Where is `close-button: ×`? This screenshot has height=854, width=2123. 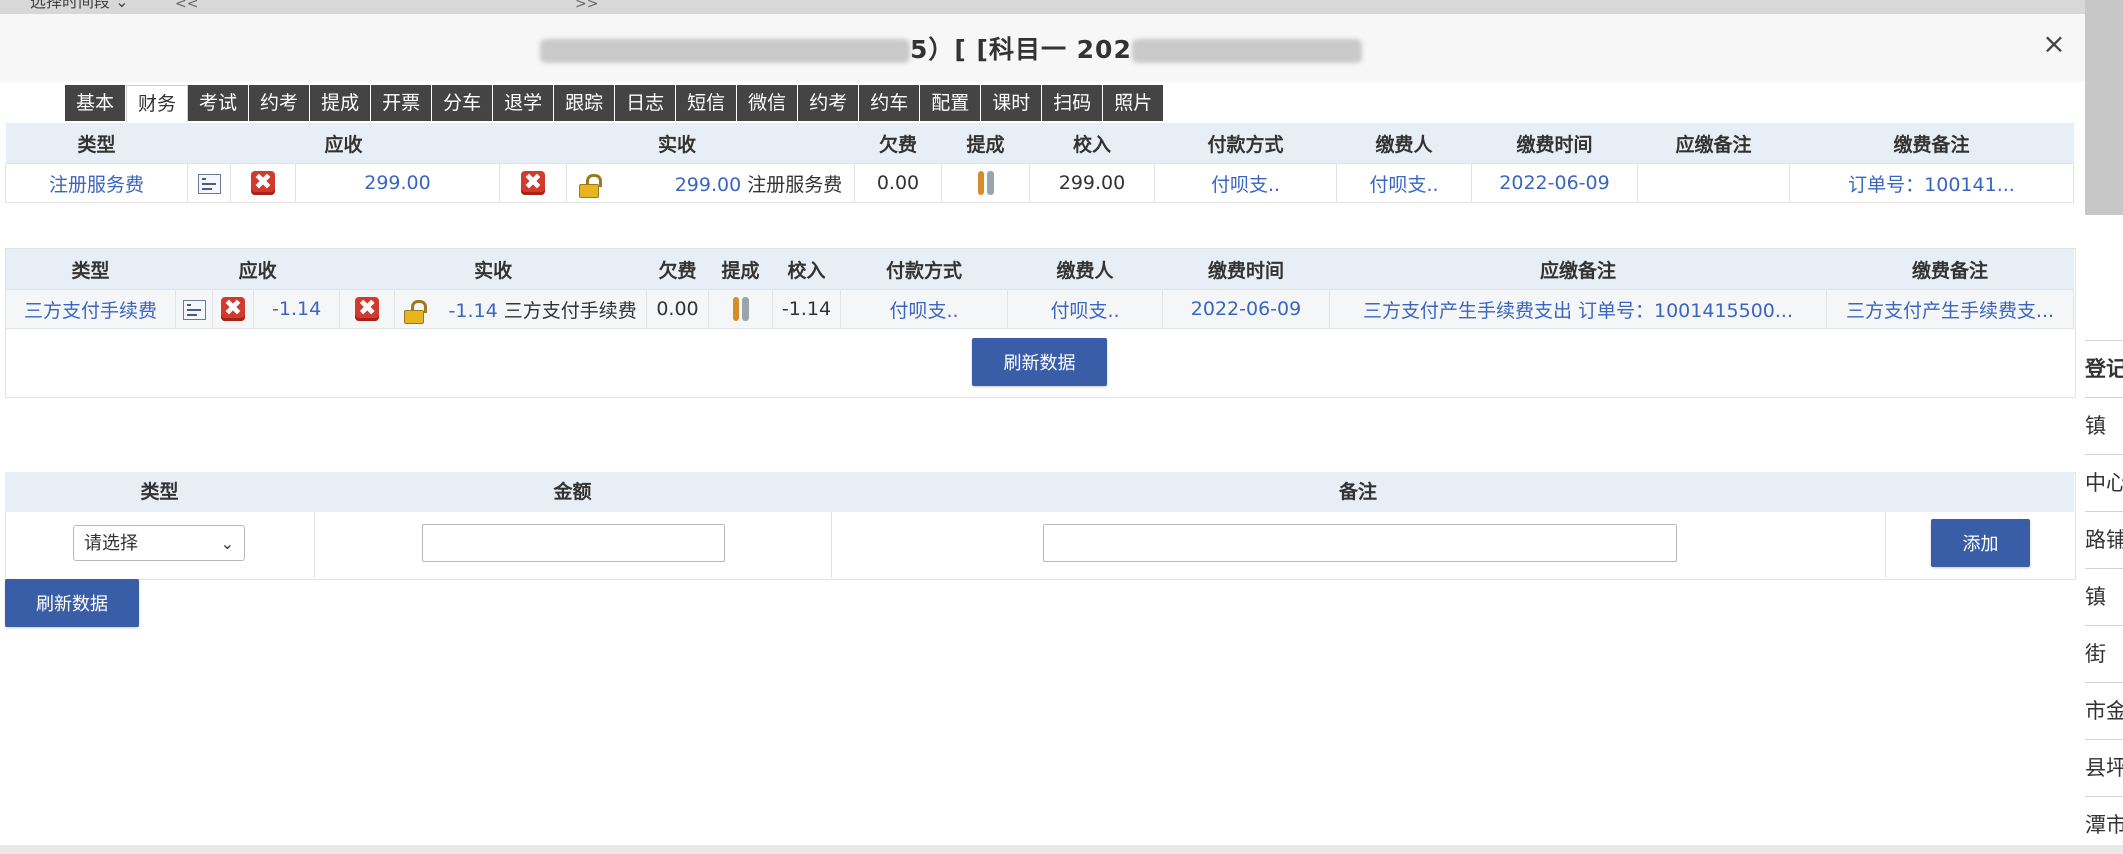 close-button: × is located at coordinates (2054, 44).